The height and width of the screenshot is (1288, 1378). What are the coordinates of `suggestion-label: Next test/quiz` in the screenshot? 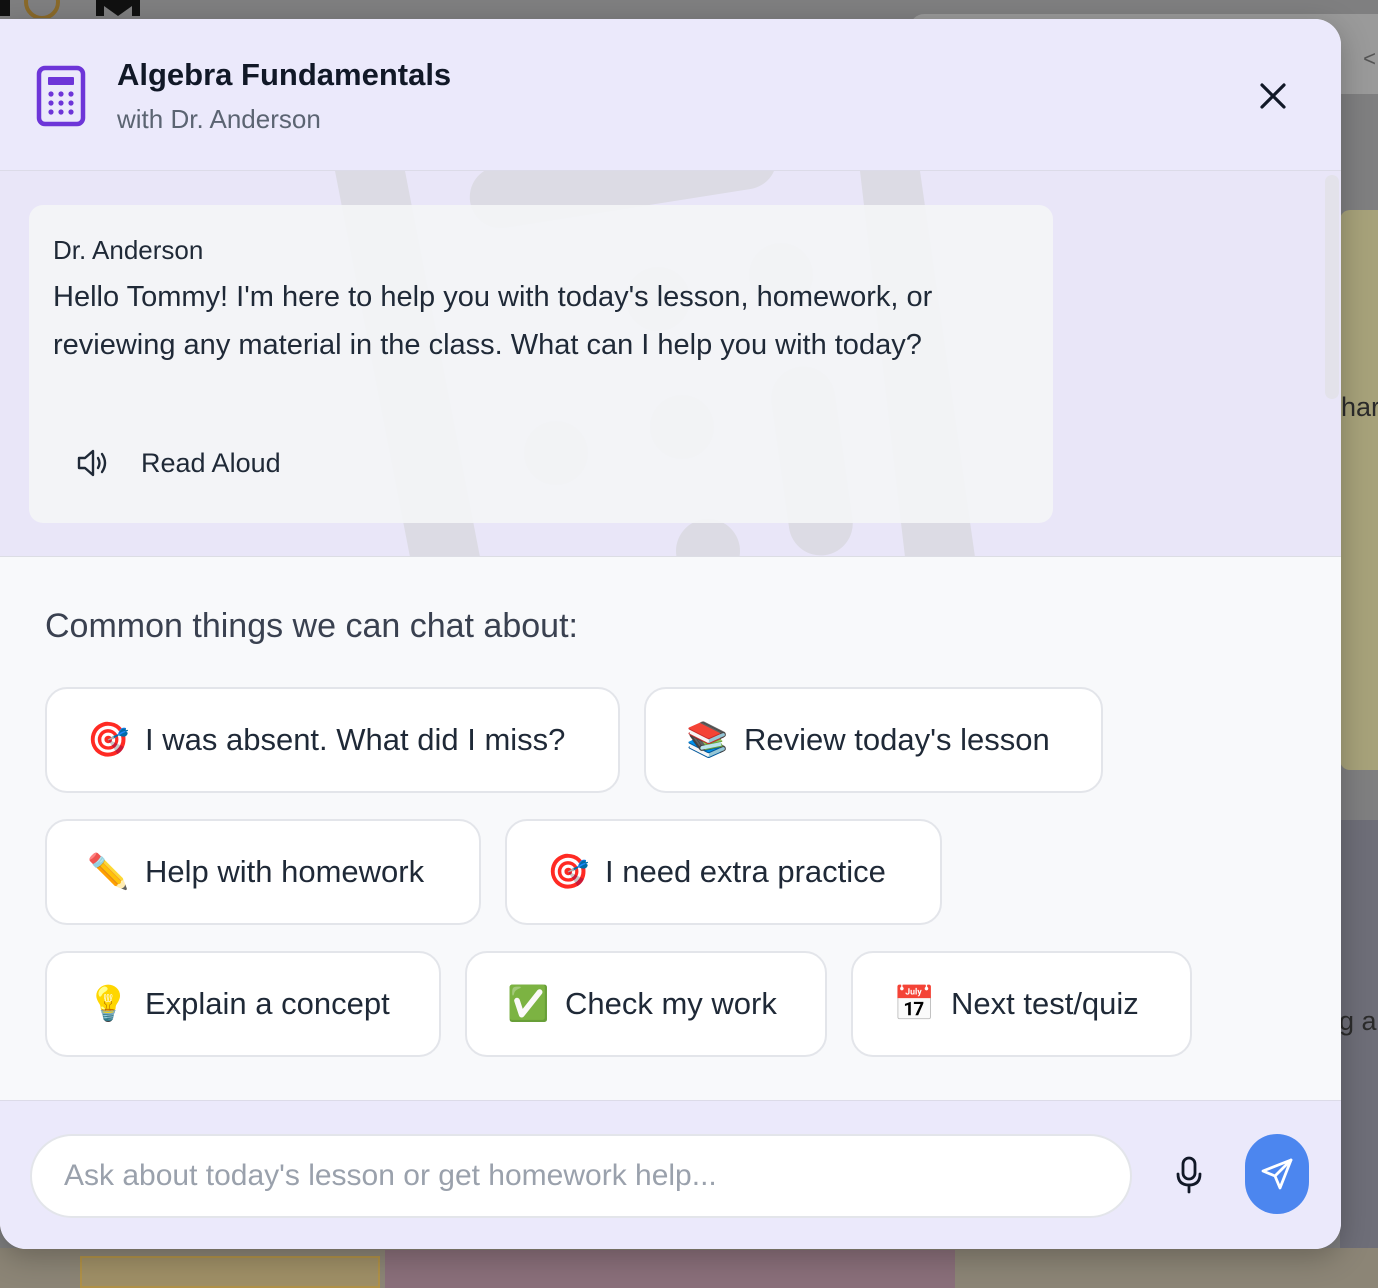 It's located at (1045, 1003).